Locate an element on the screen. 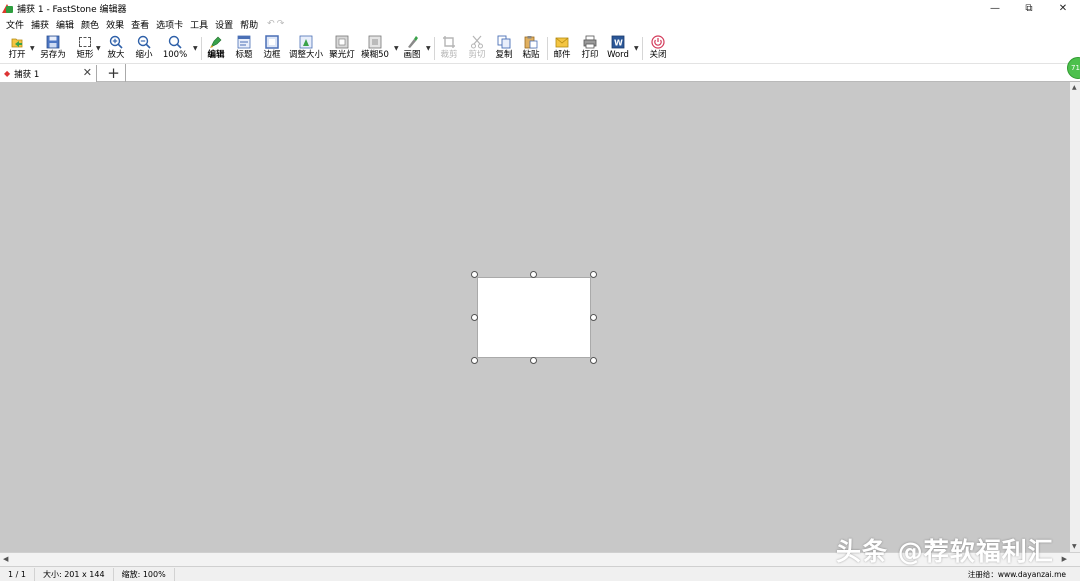 This screenshot has width=1080, height=581. status-zoom: 缩放: 100% is located at coordinates (144, 574).